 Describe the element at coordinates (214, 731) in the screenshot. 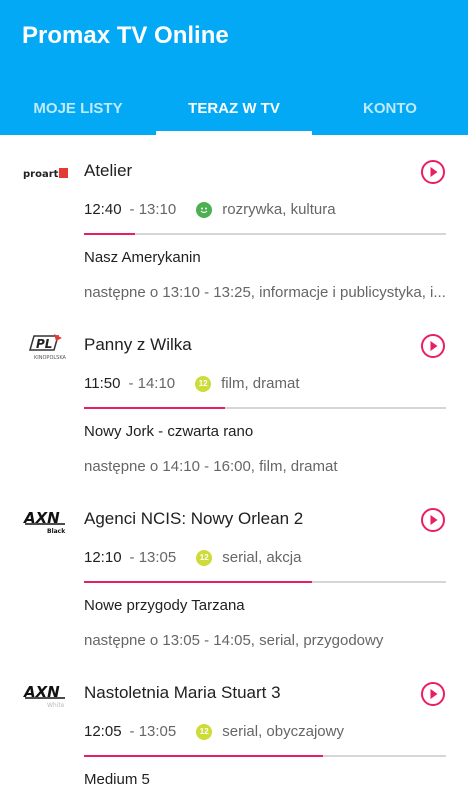

I see `time-row: 12:05 - 13:05 12 serial, obyczajowy` at that location.